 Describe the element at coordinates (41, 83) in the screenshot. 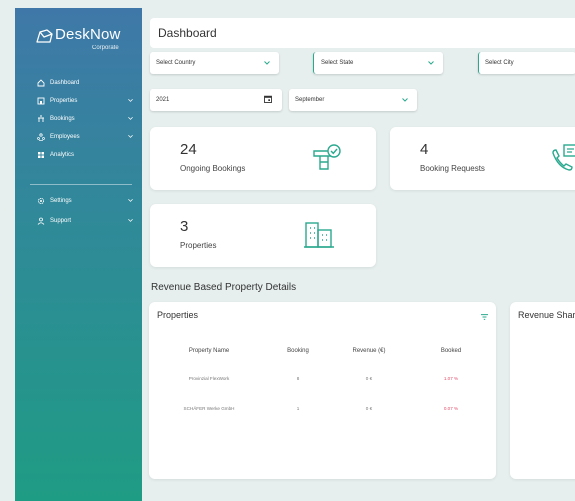

I see `home-icon` at that location.